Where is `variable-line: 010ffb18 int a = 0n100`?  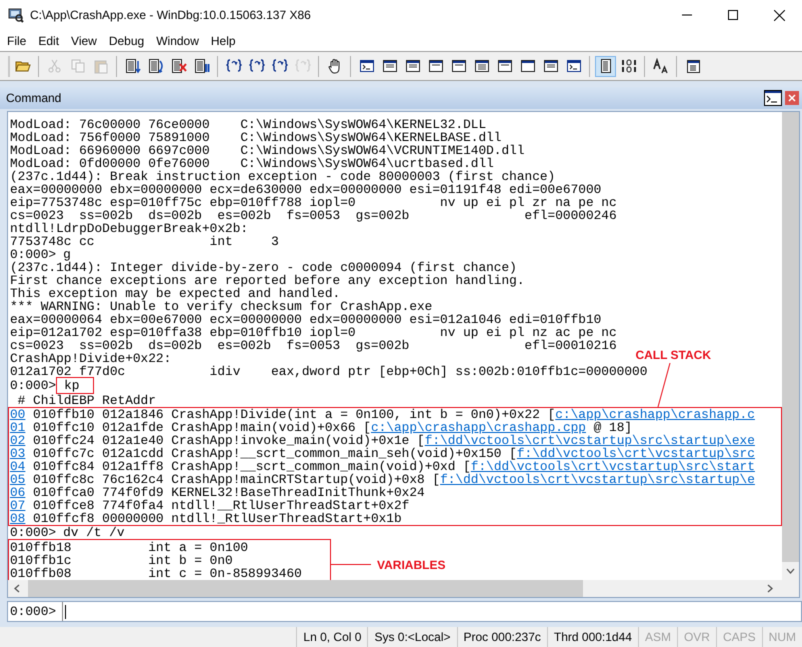
variable-line: 010ffb18 int a = 0n100 is located at coordinates (129, 547).